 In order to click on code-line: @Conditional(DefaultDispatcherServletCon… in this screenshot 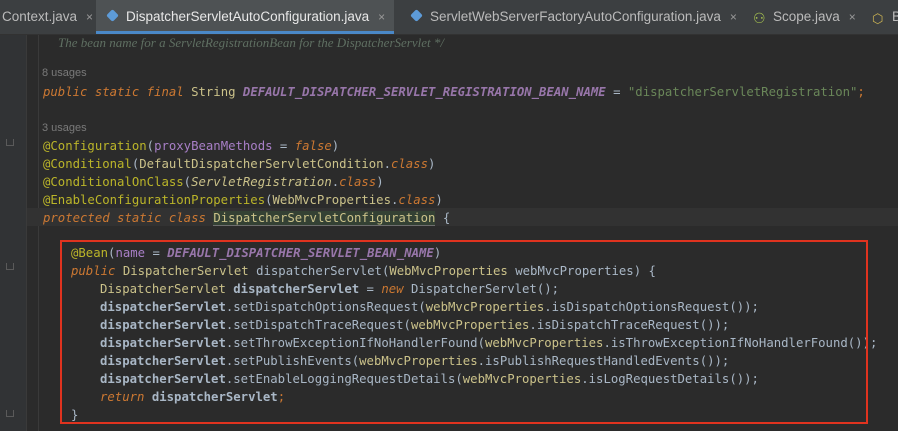, I will do `click(239, 164)`.